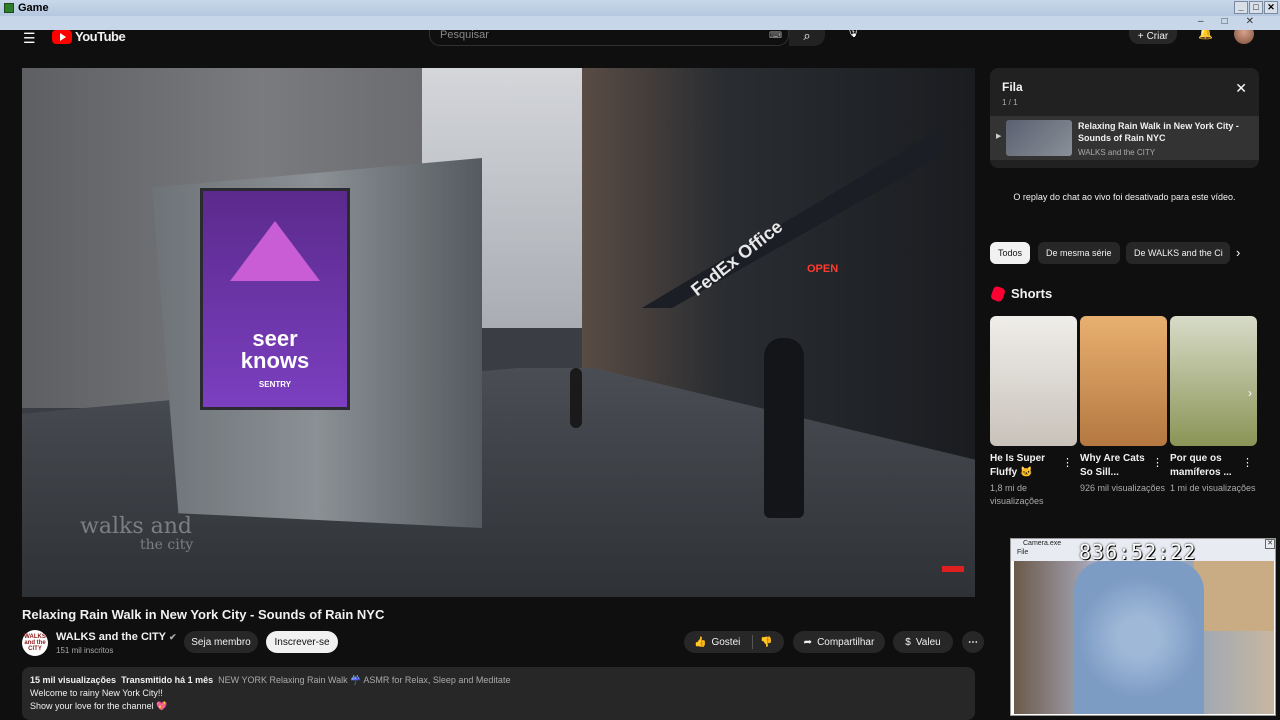  I want to click on thanks-button: $ Valeu, so click(923, 642).